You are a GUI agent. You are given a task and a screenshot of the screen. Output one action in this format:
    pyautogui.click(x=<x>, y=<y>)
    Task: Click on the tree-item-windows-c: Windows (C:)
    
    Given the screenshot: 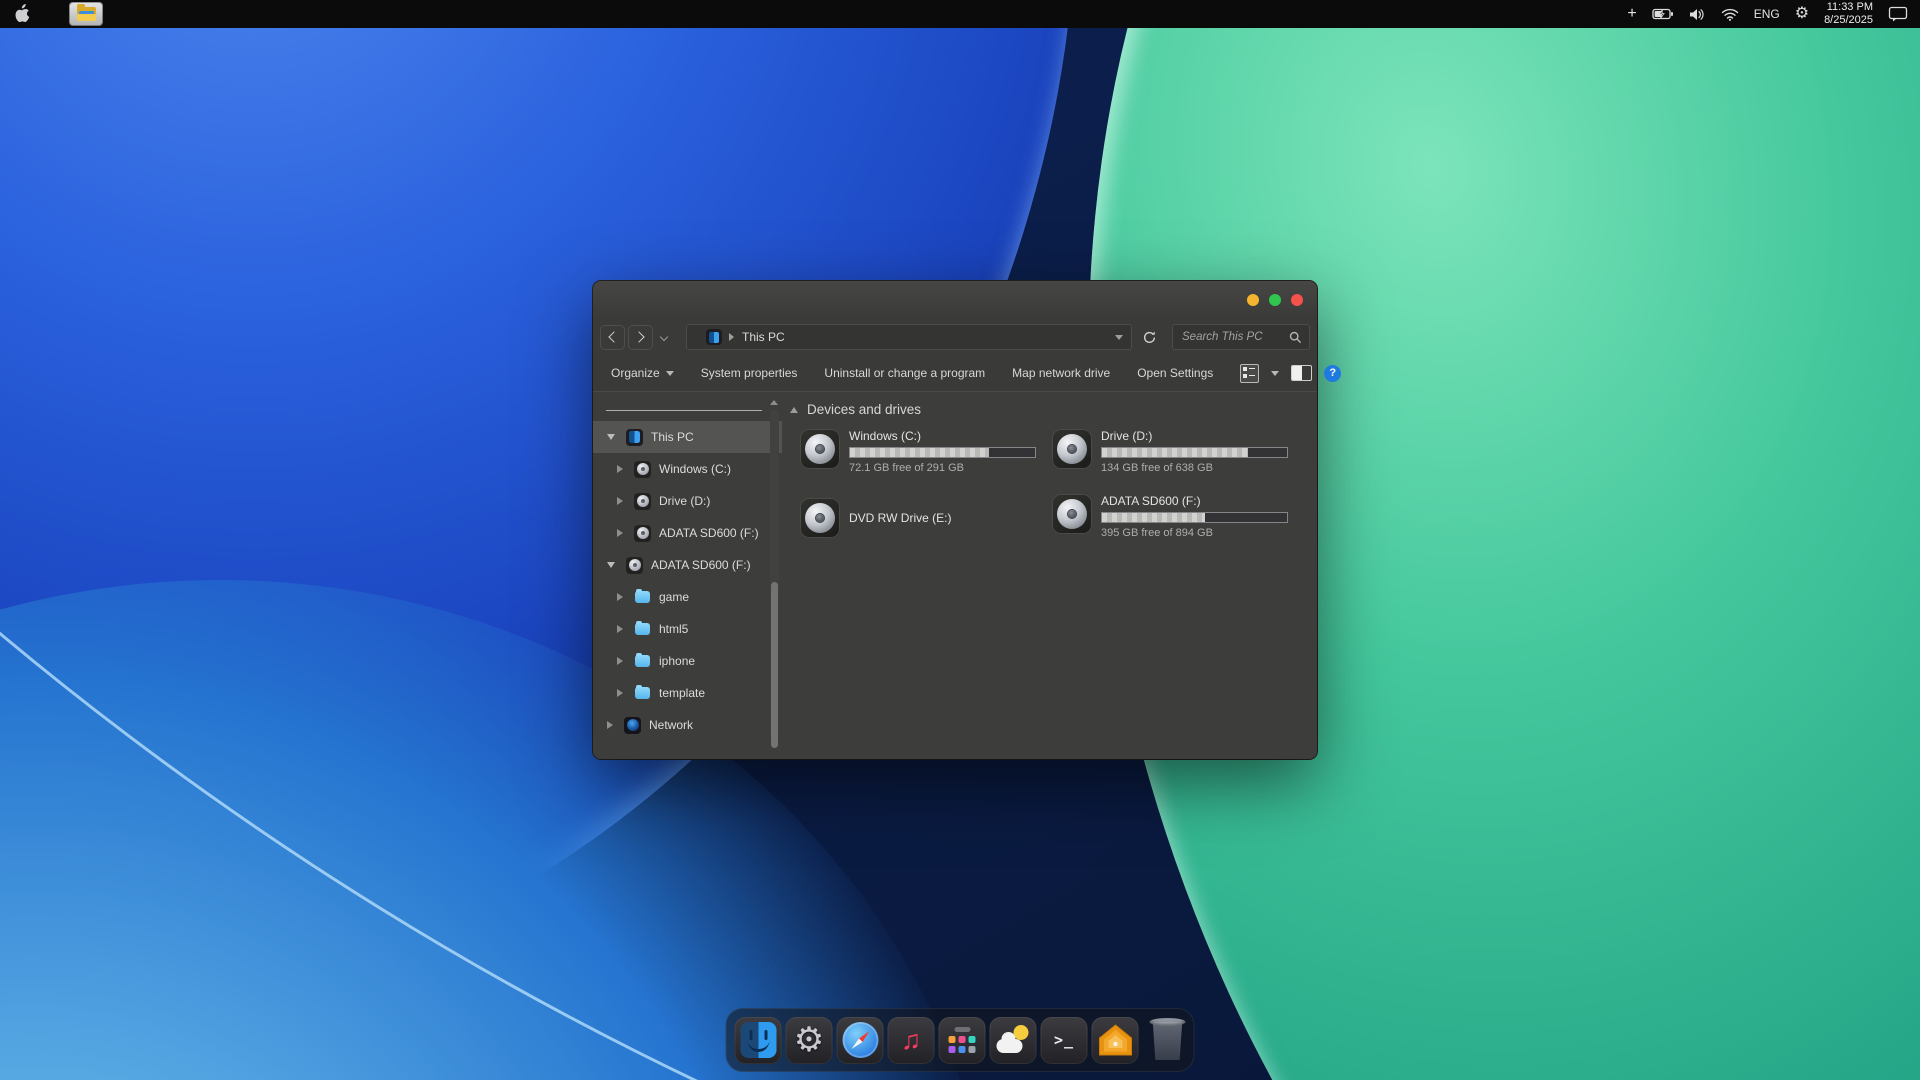 What is the action you would take?
    pyautogui.click(x=687, y=469)
    